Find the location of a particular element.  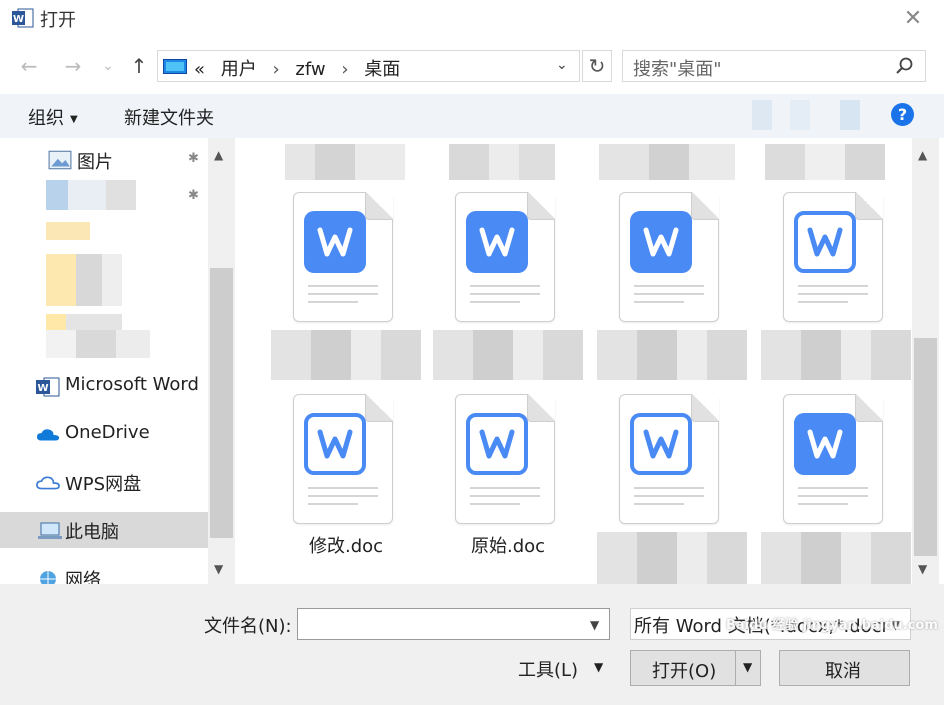

file-item: 修改.doc is located at coordinates (351, 489).